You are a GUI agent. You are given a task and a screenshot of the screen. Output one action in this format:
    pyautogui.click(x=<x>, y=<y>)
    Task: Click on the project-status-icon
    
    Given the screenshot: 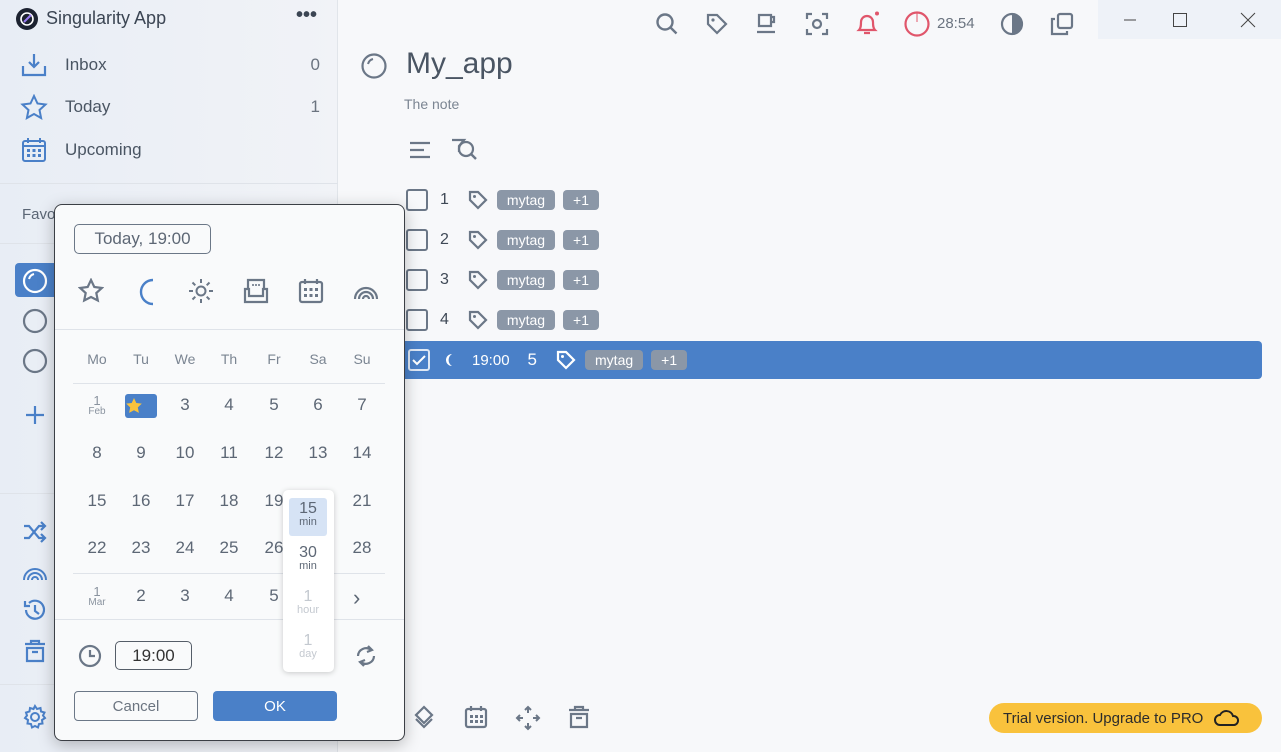 What is the action you would take?
    pyautogui.click(x=374, y=66)
    